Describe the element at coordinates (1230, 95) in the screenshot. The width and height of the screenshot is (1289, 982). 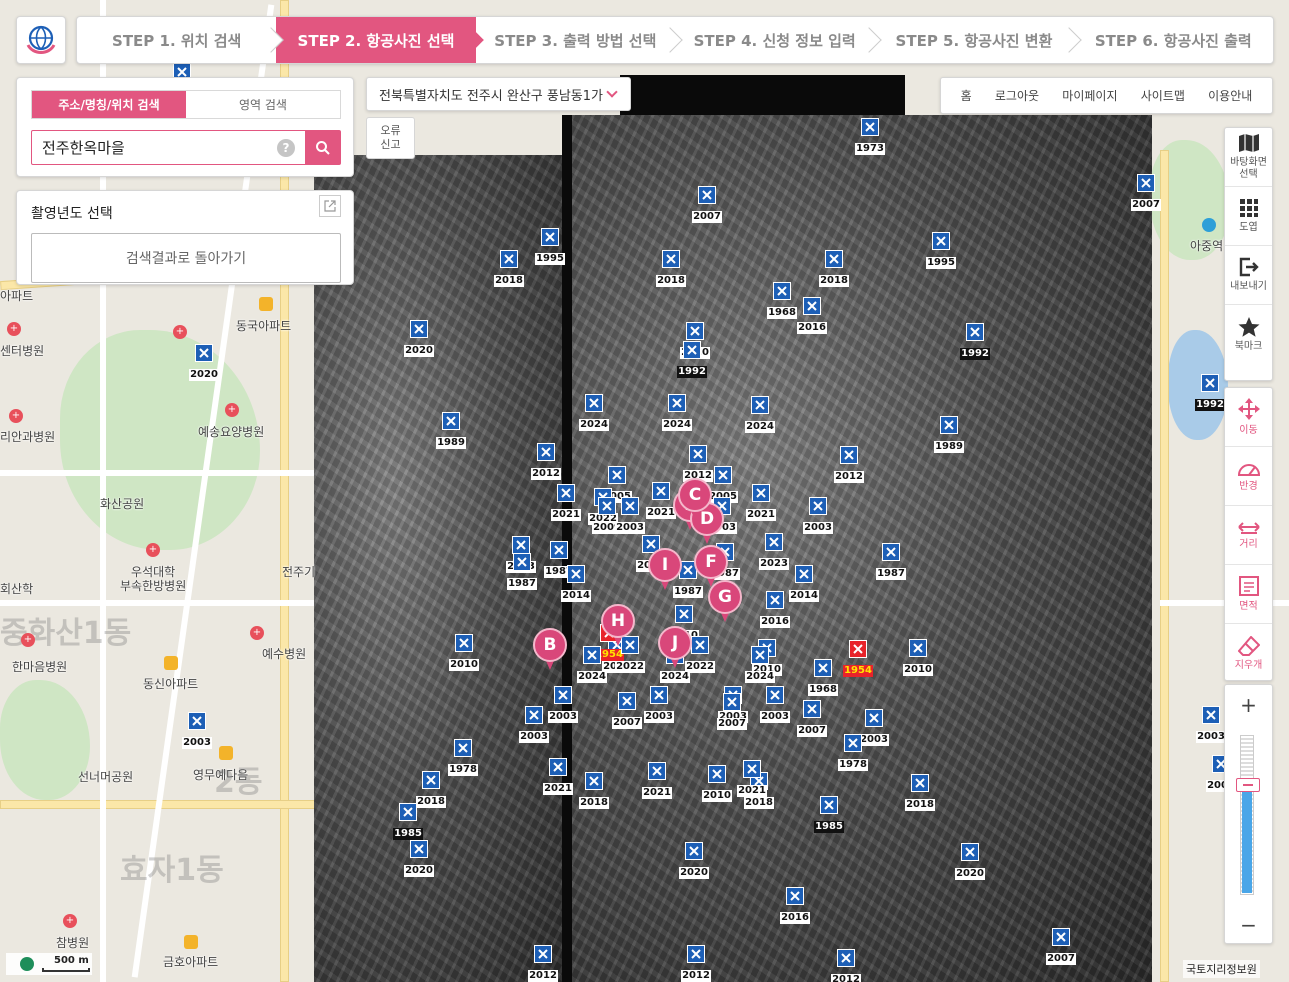
I see `nav-guide: 이용안내` at that location.